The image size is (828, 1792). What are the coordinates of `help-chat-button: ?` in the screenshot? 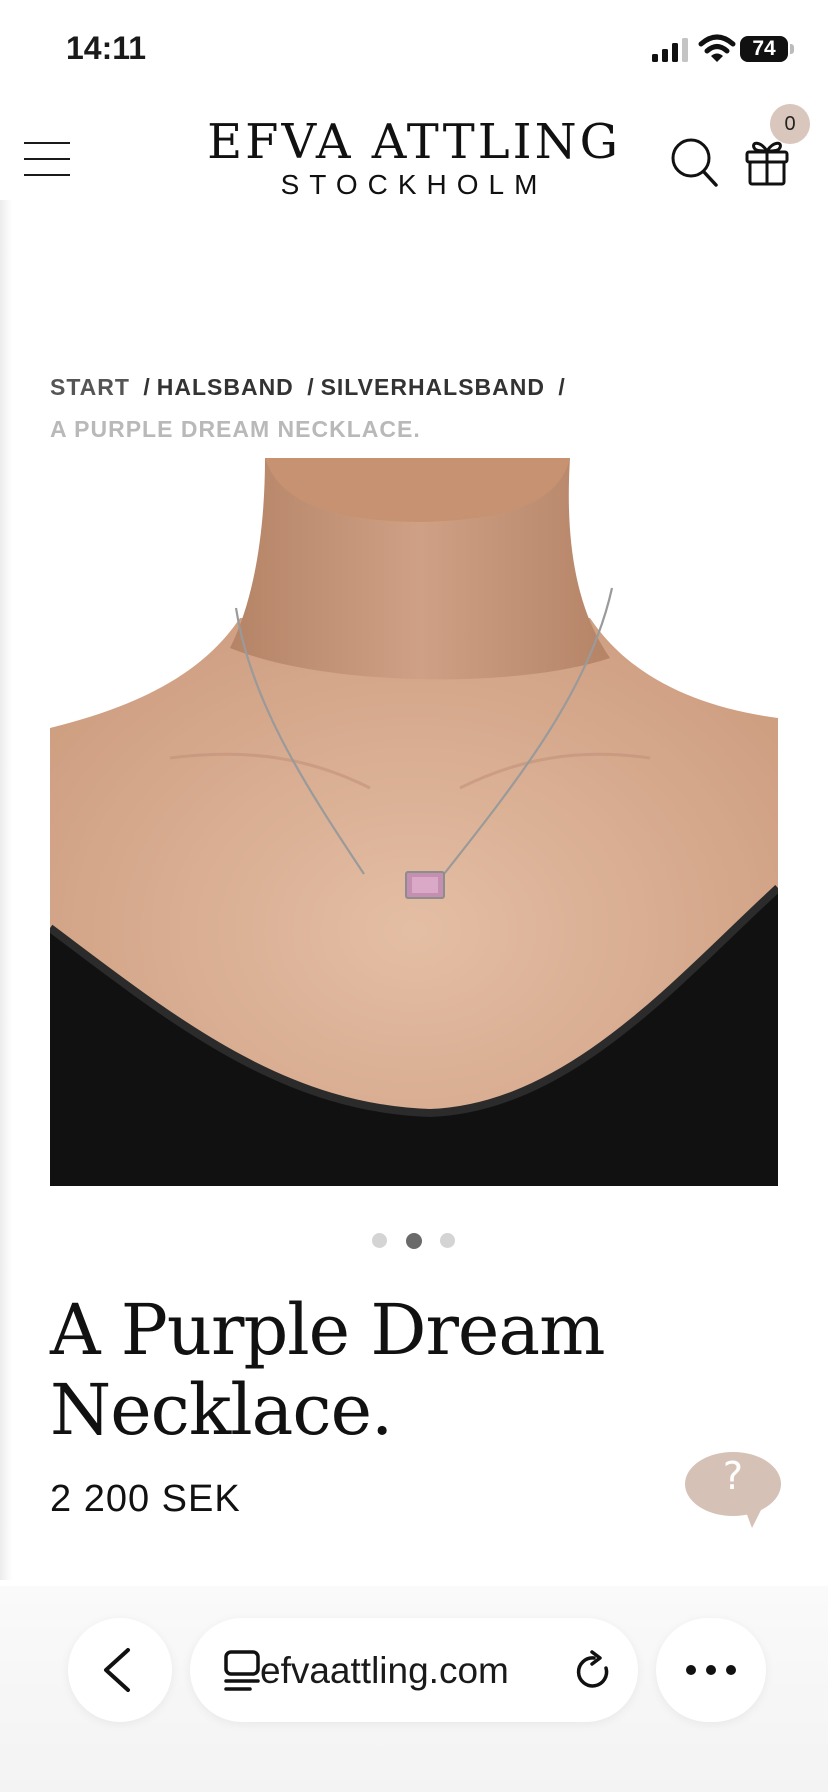 It's located at (733, 1490).